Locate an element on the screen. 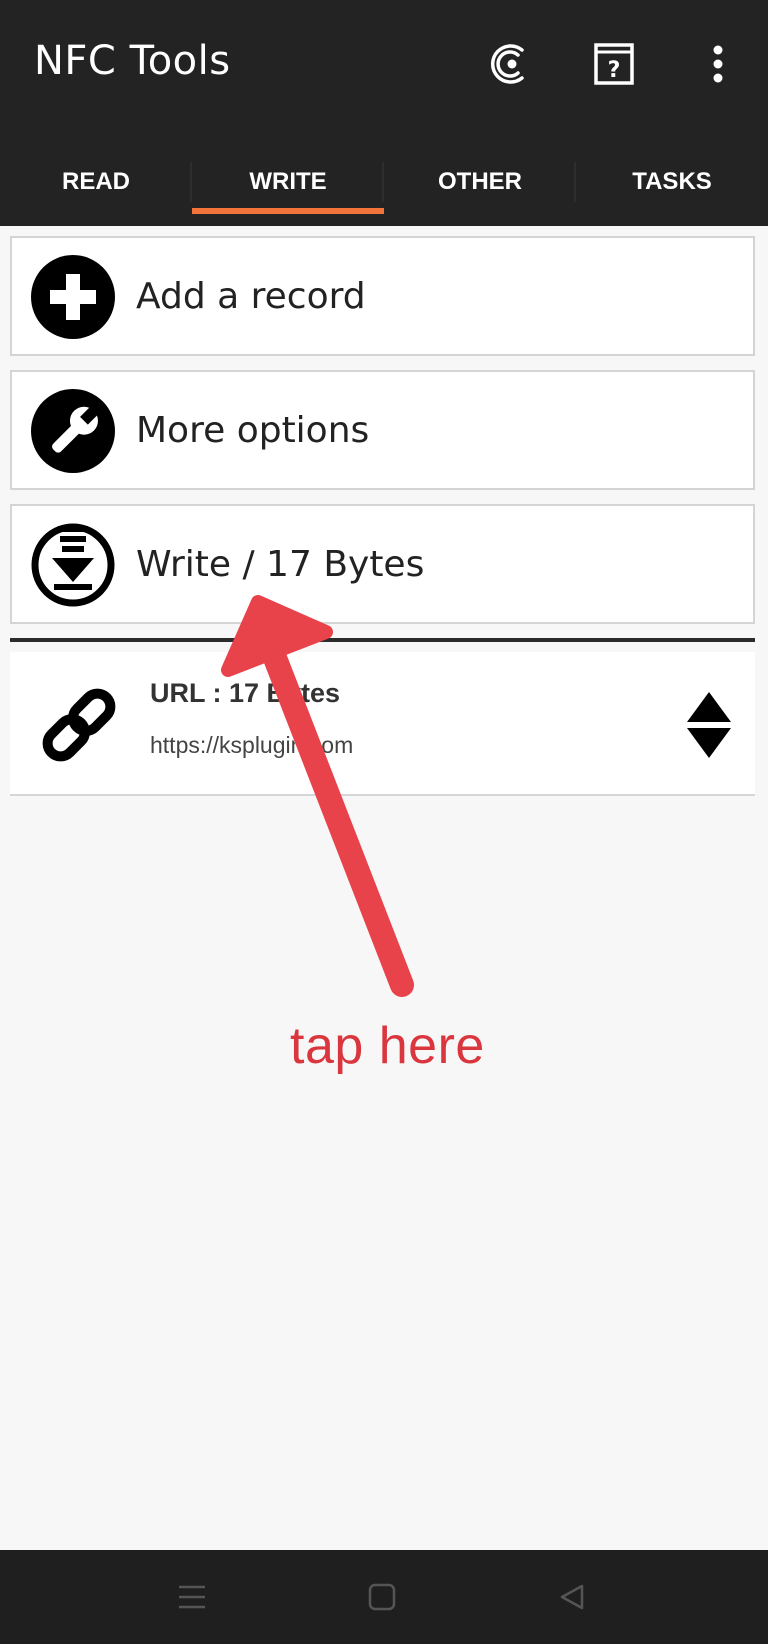 The width and height of the screenshot is (768, 1644). more-vert-icon is located at coordinates (718, 64).